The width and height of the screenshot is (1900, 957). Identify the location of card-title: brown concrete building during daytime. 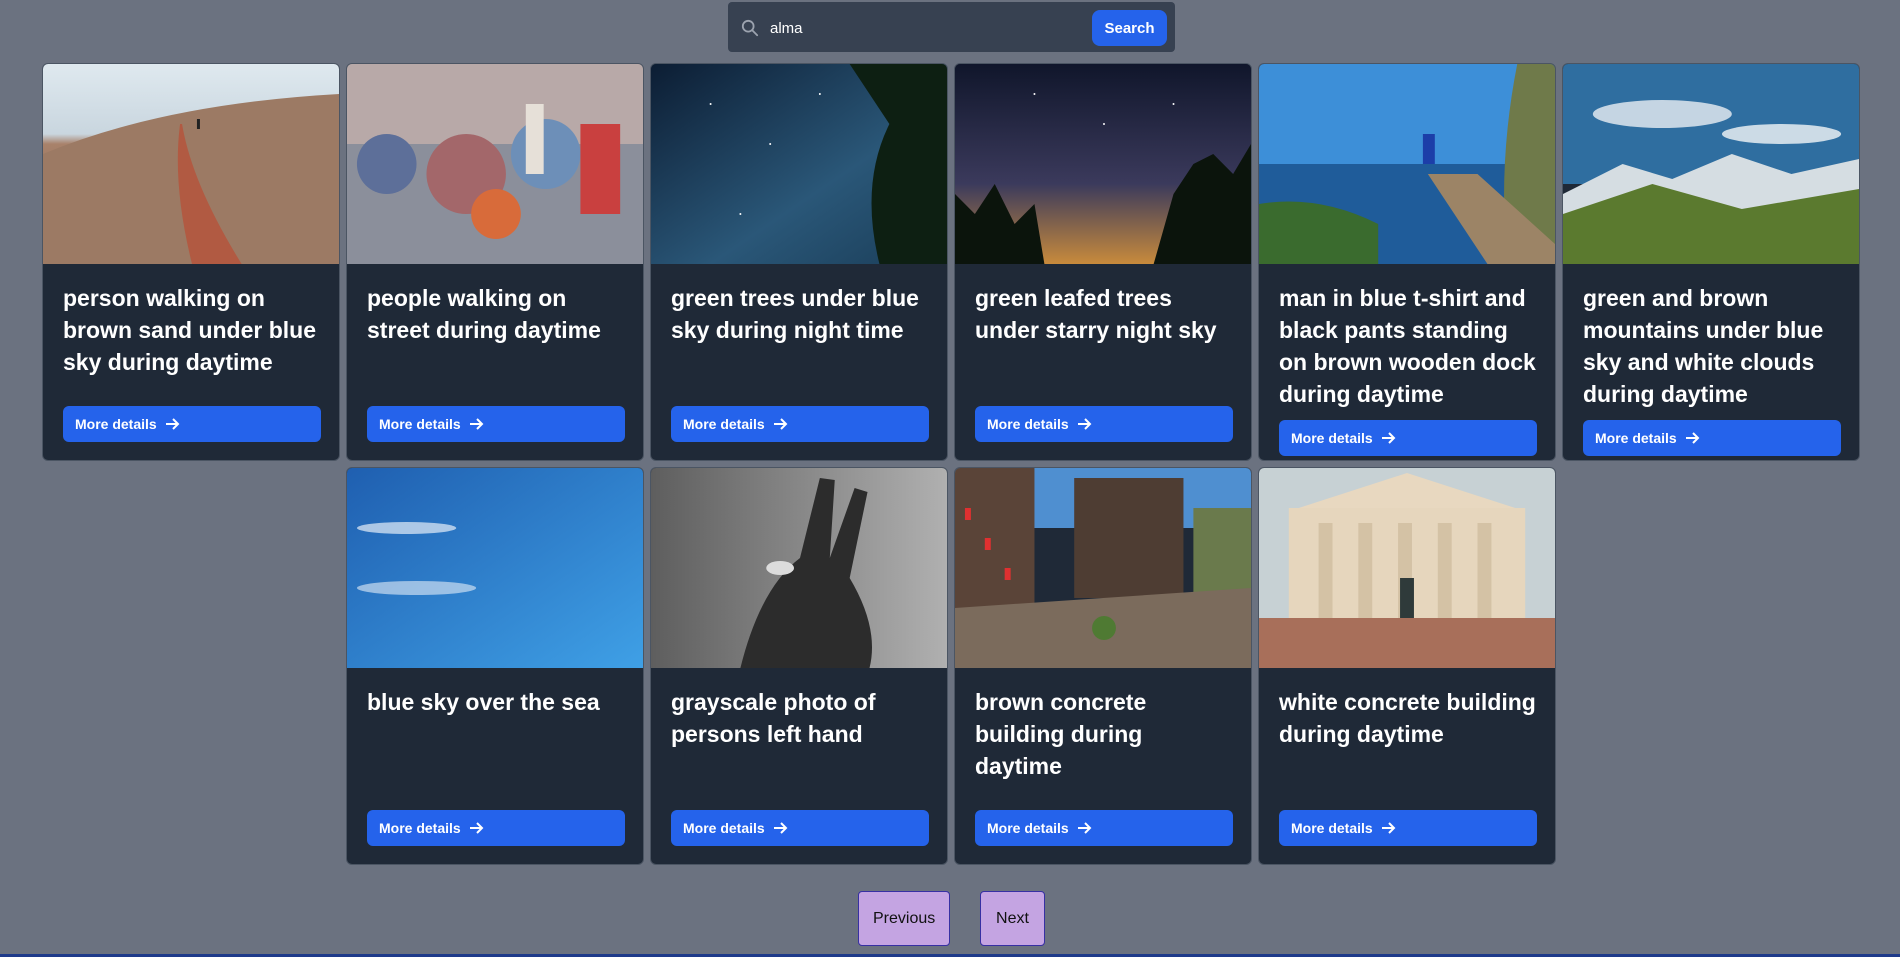
(1061, 734).